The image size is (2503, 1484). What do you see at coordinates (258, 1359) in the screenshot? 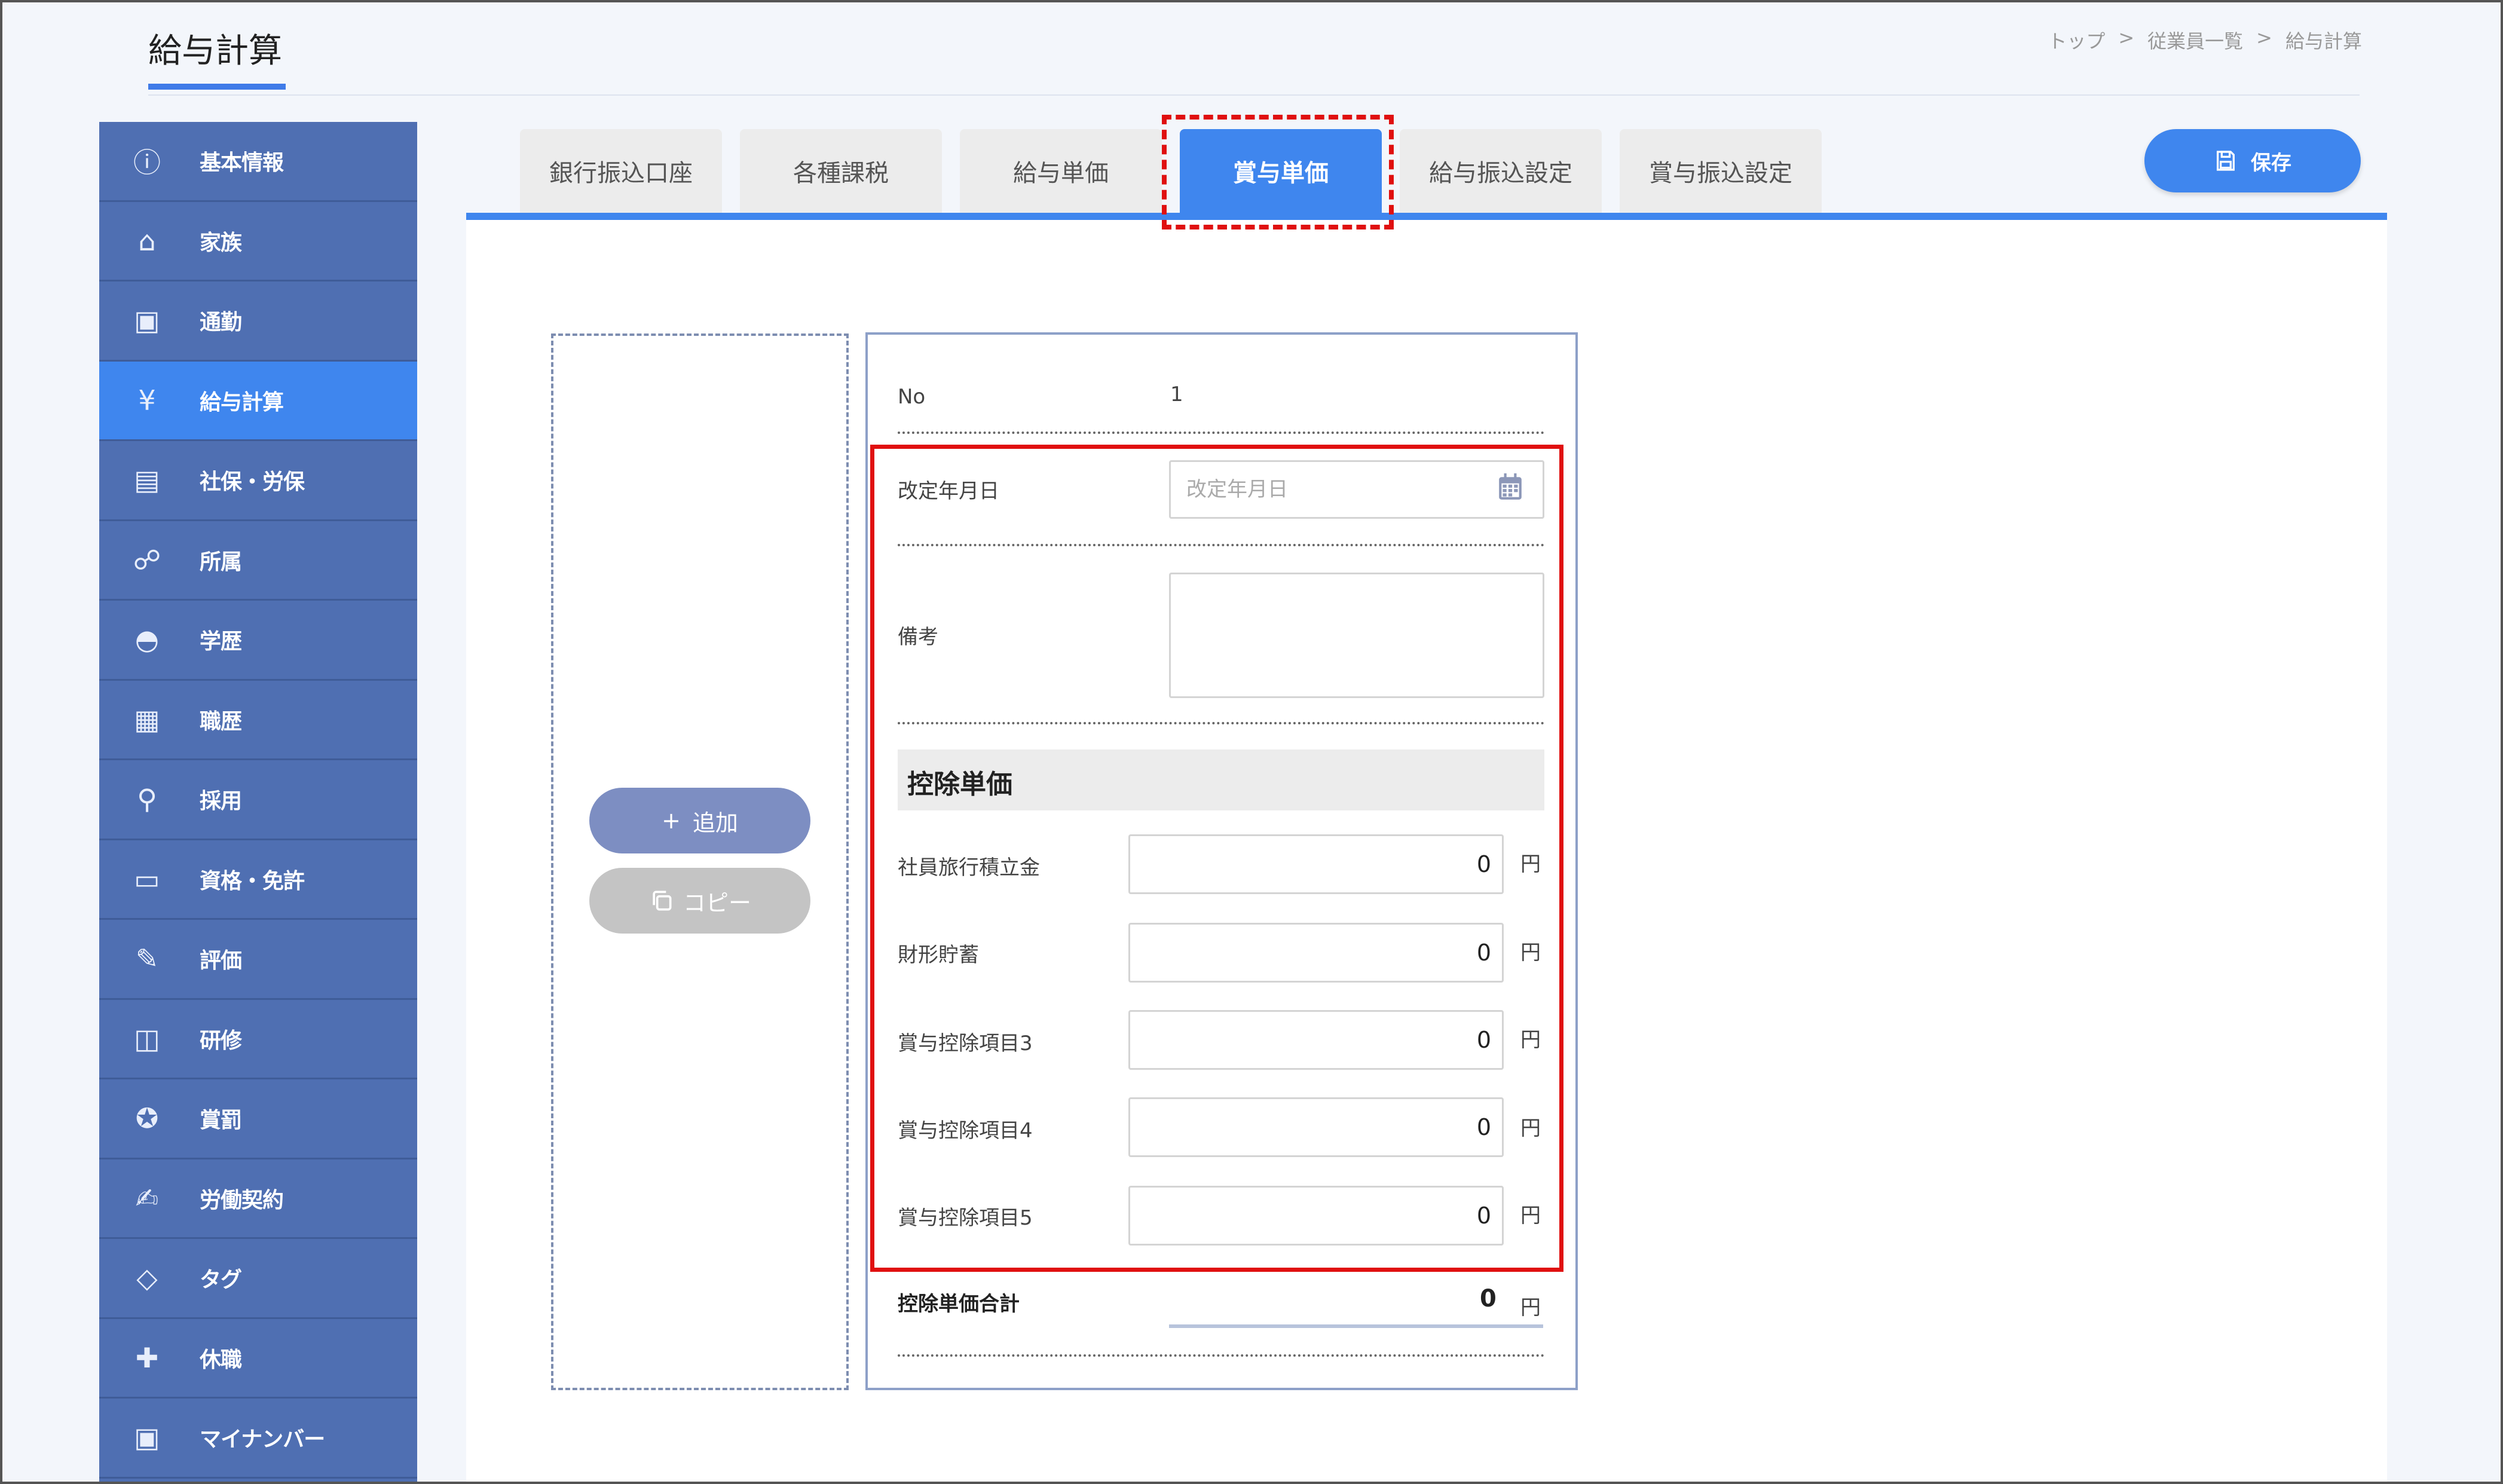
I see `sidebar-item-leave: ✚ 休職` at bounding box center [258, 1359].